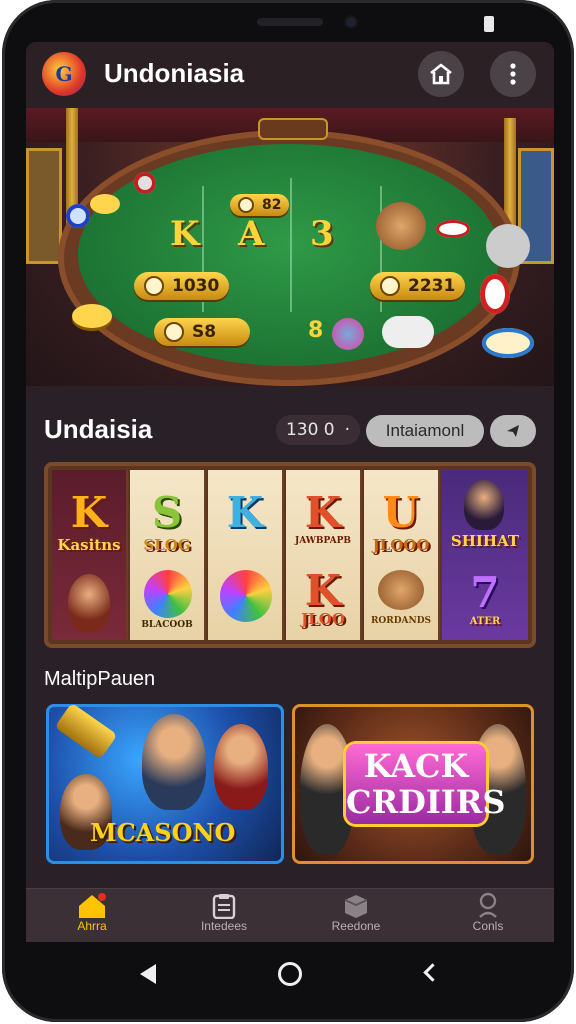  Describe the element at coordinates (401, 512) in the screenshot. I see `reel-symbol: U` at that location.